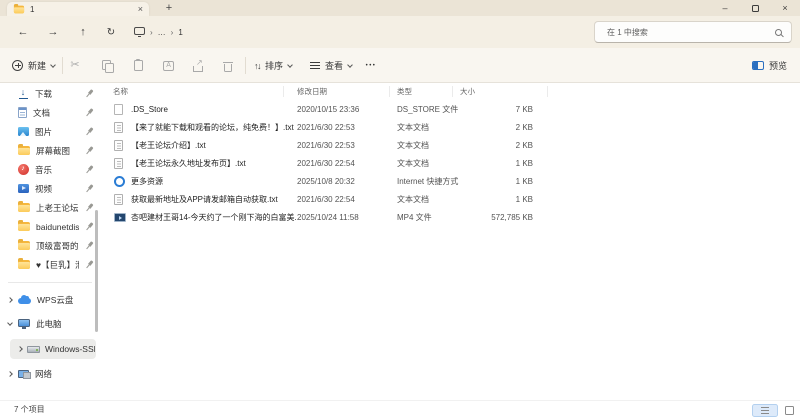 The image size is (800, 418). Describe the element at coordinates (524, 145) in the screenshot. I see `file-size: 2 KB` at that location.